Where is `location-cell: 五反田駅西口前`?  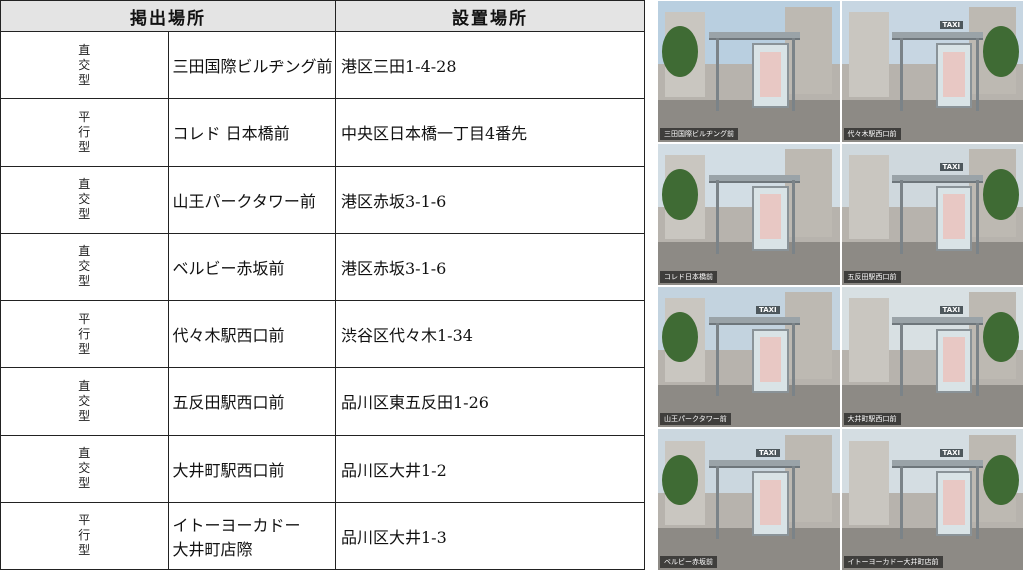 location-cell: 五反田駅西口前 is located at coordinates (251, 401).